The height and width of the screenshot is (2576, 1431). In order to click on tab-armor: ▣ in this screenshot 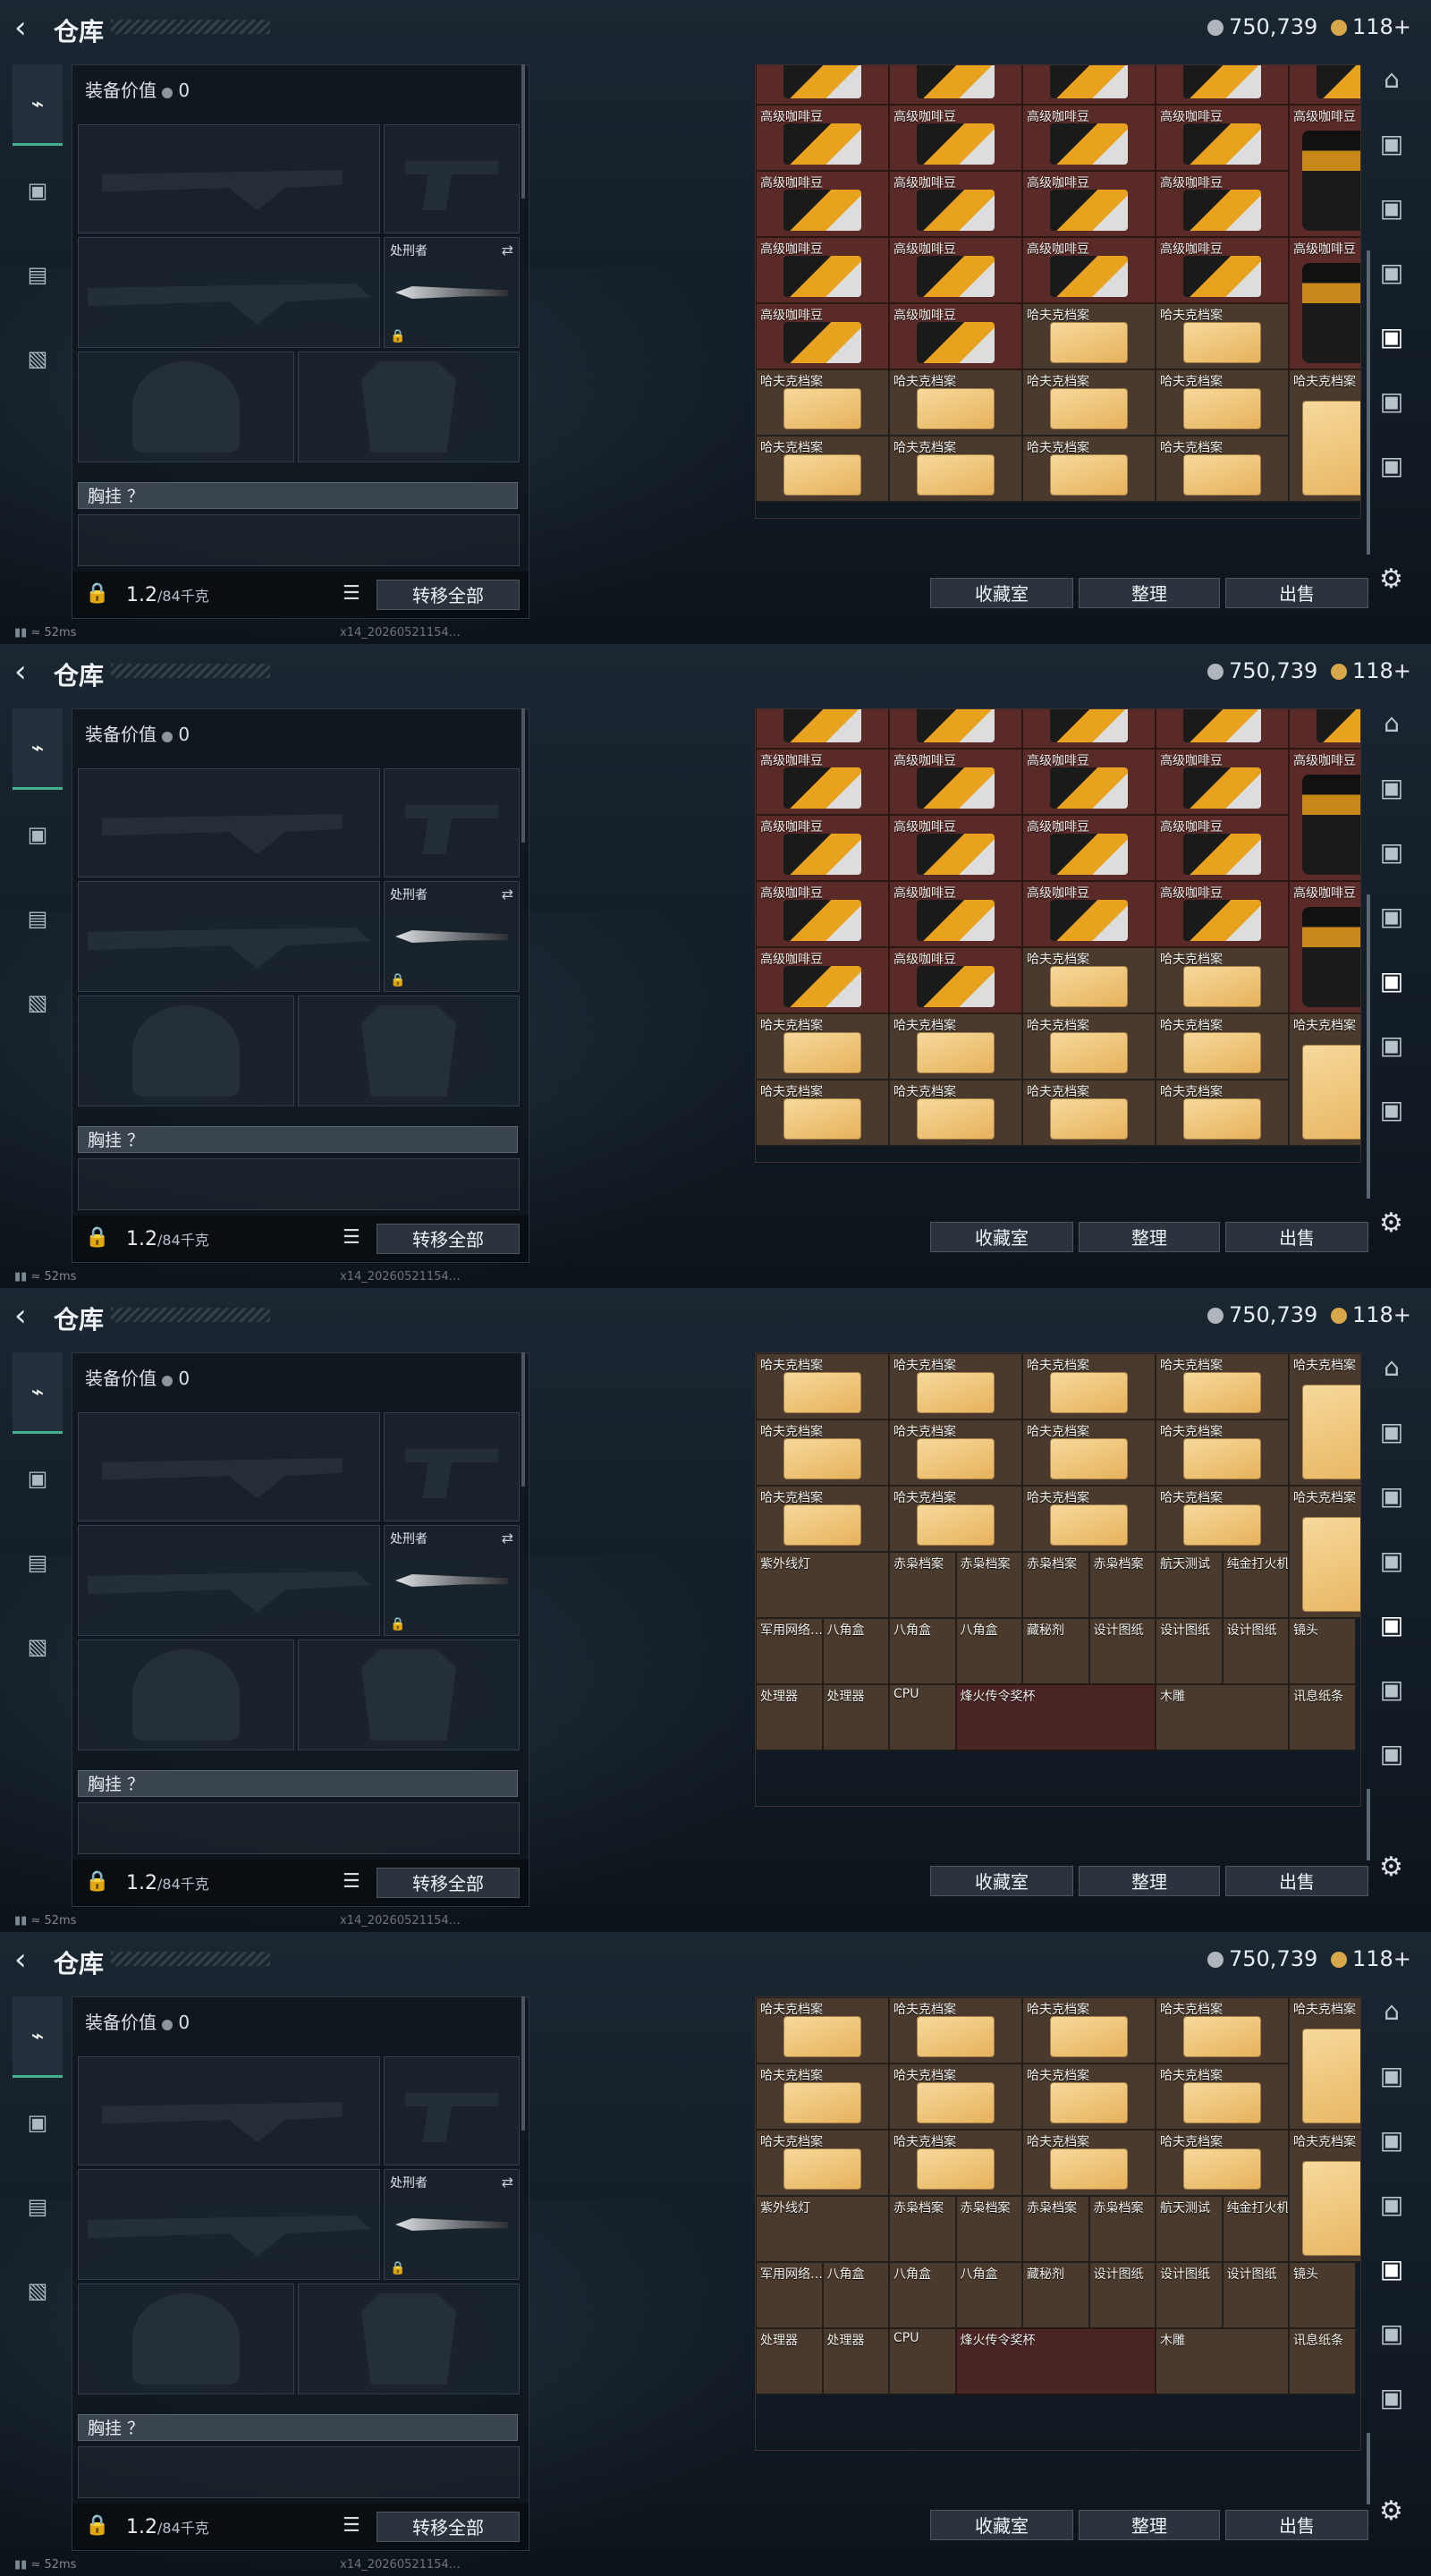, I will do `click(38, 2122)`.